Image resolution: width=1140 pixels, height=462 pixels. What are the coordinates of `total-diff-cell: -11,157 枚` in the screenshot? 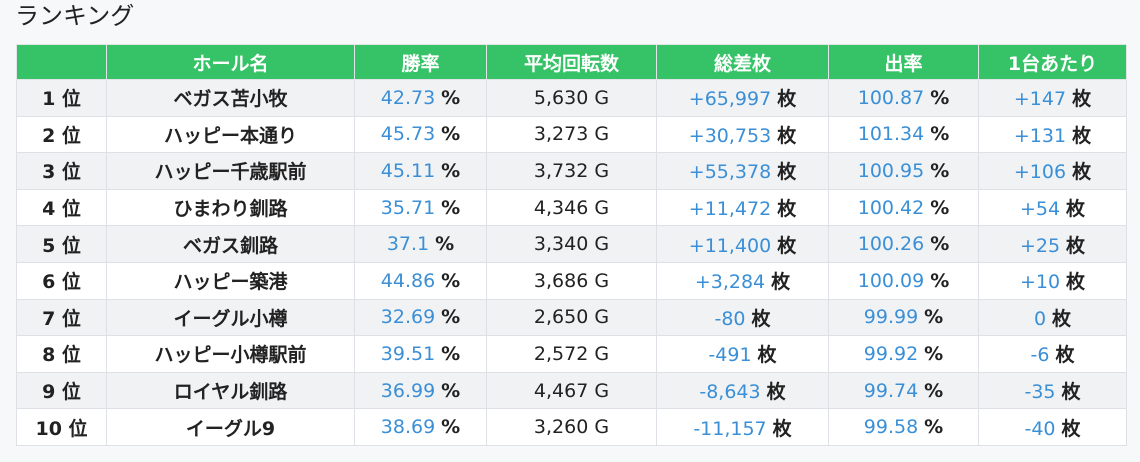 It's located at (742, 427).